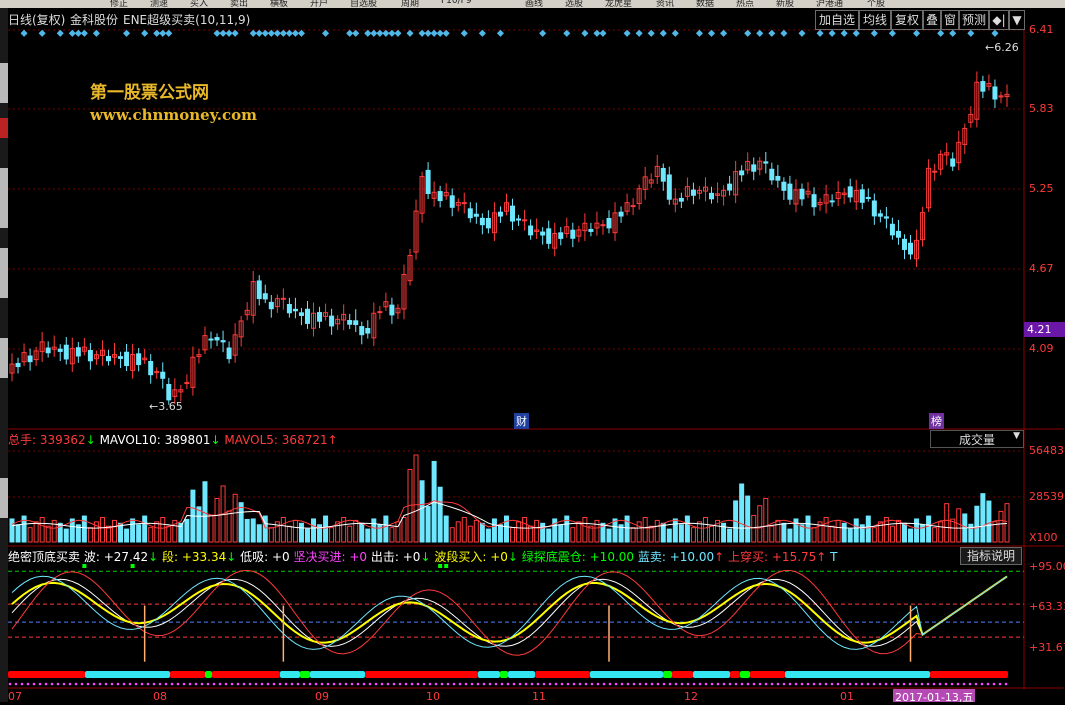 This screenshot has height=705, width=1065. What do you see at coordinates (304, 440) in the screenshot?
I see `mavol5-value: 368721` at bounding box center [304, 440].